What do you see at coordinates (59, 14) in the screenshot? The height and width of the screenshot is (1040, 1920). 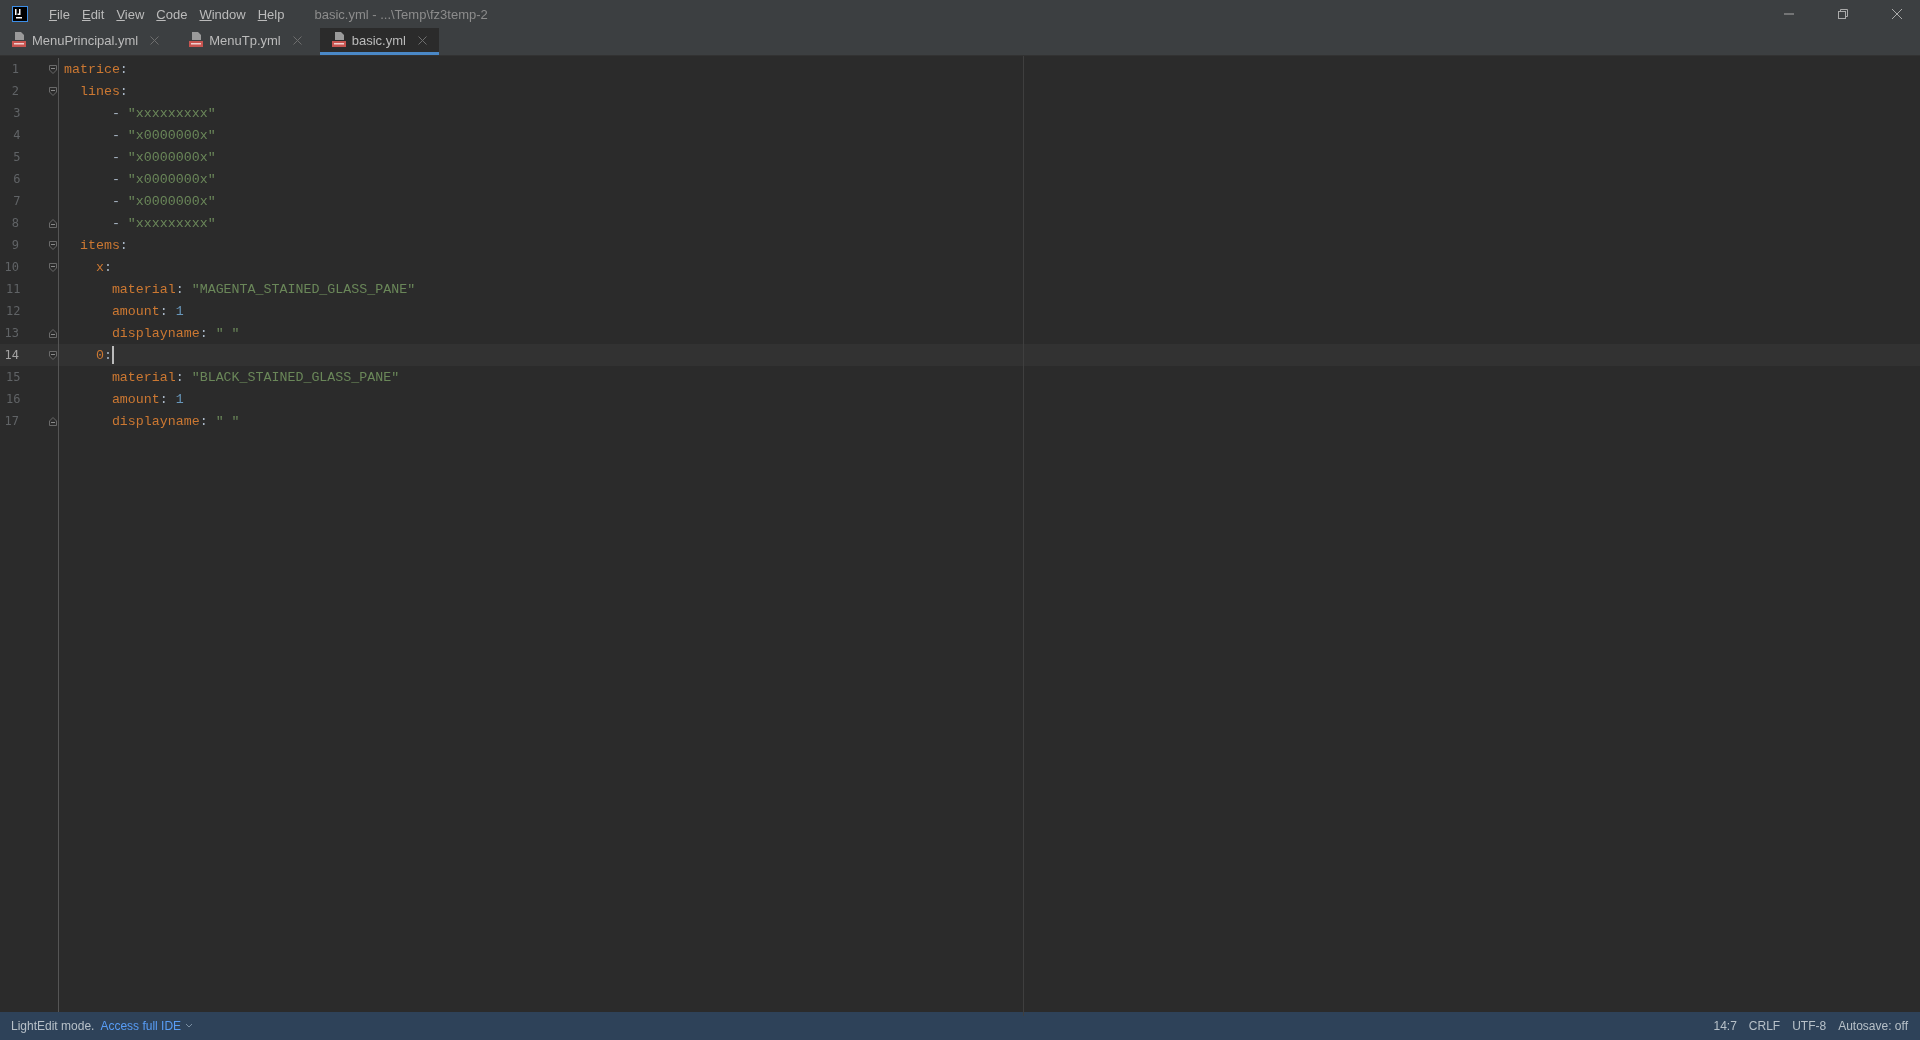 I see `menu-item: File` at bounding box center [59, 14].